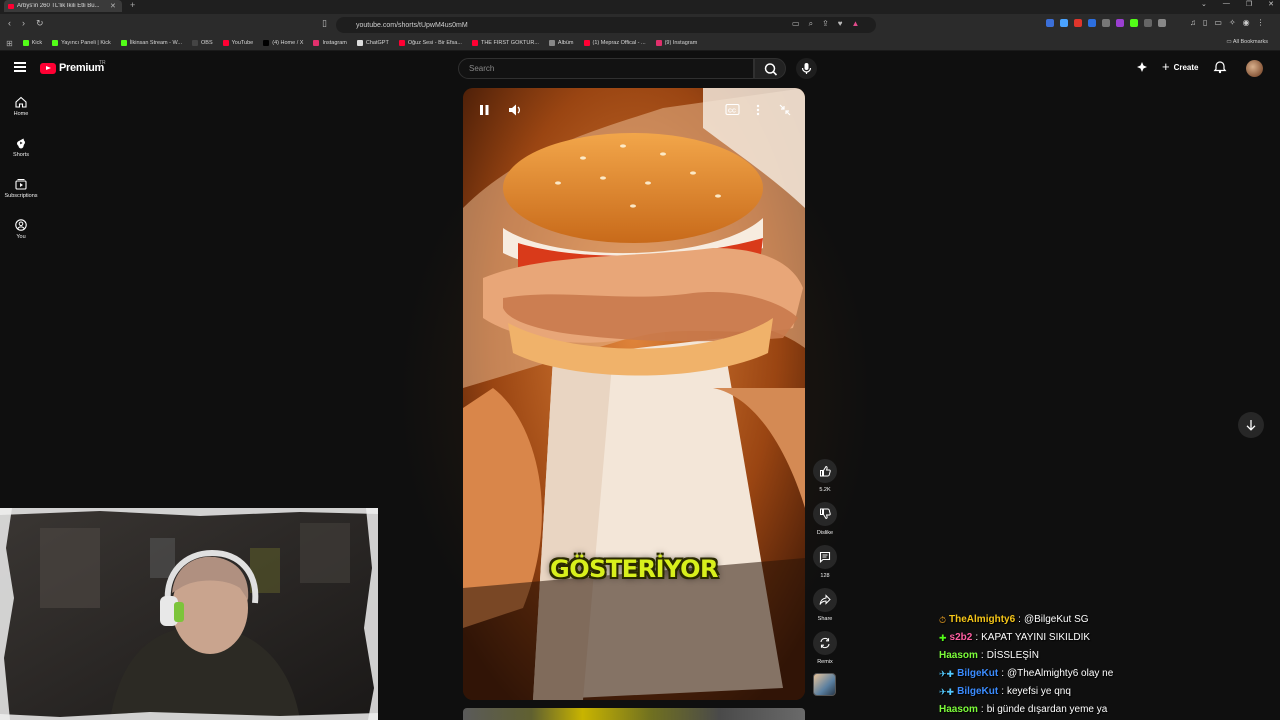 This screenshot has width=1280, height=720. What do you see at coordinates (21, 147) in the screenshot?
I see `sidebar-item-shorts: Shorts` at bounding box center [21, 147].